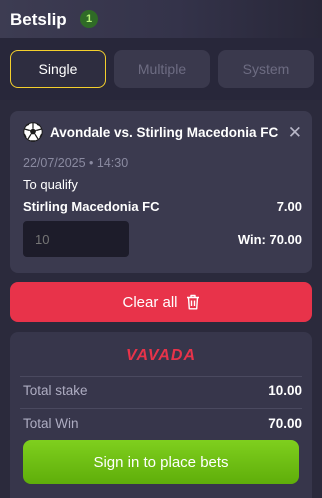 The width and height of the screenshot is (322, 498). What do you see at coordinates (161, 355) in the screenshot?
I see `vavada-logo: VAVADA` at bounding box center [161, 355].